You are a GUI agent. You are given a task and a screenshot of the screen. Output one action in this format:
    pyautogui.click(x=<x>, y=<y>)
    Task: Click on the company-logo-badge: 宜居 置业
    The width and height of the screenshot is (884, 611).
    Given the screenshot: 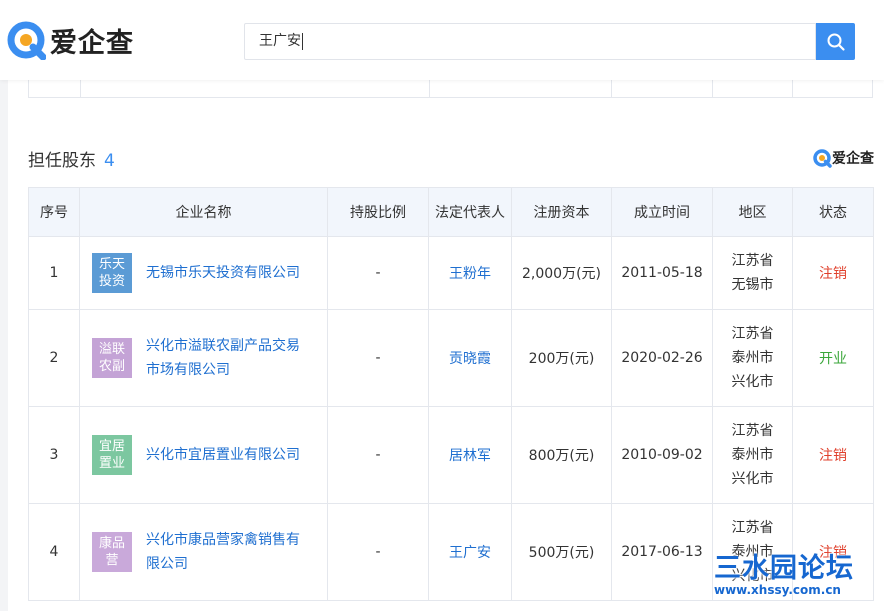 What is the action you would take?
    pyautogui.click(x=112, y=455)
    